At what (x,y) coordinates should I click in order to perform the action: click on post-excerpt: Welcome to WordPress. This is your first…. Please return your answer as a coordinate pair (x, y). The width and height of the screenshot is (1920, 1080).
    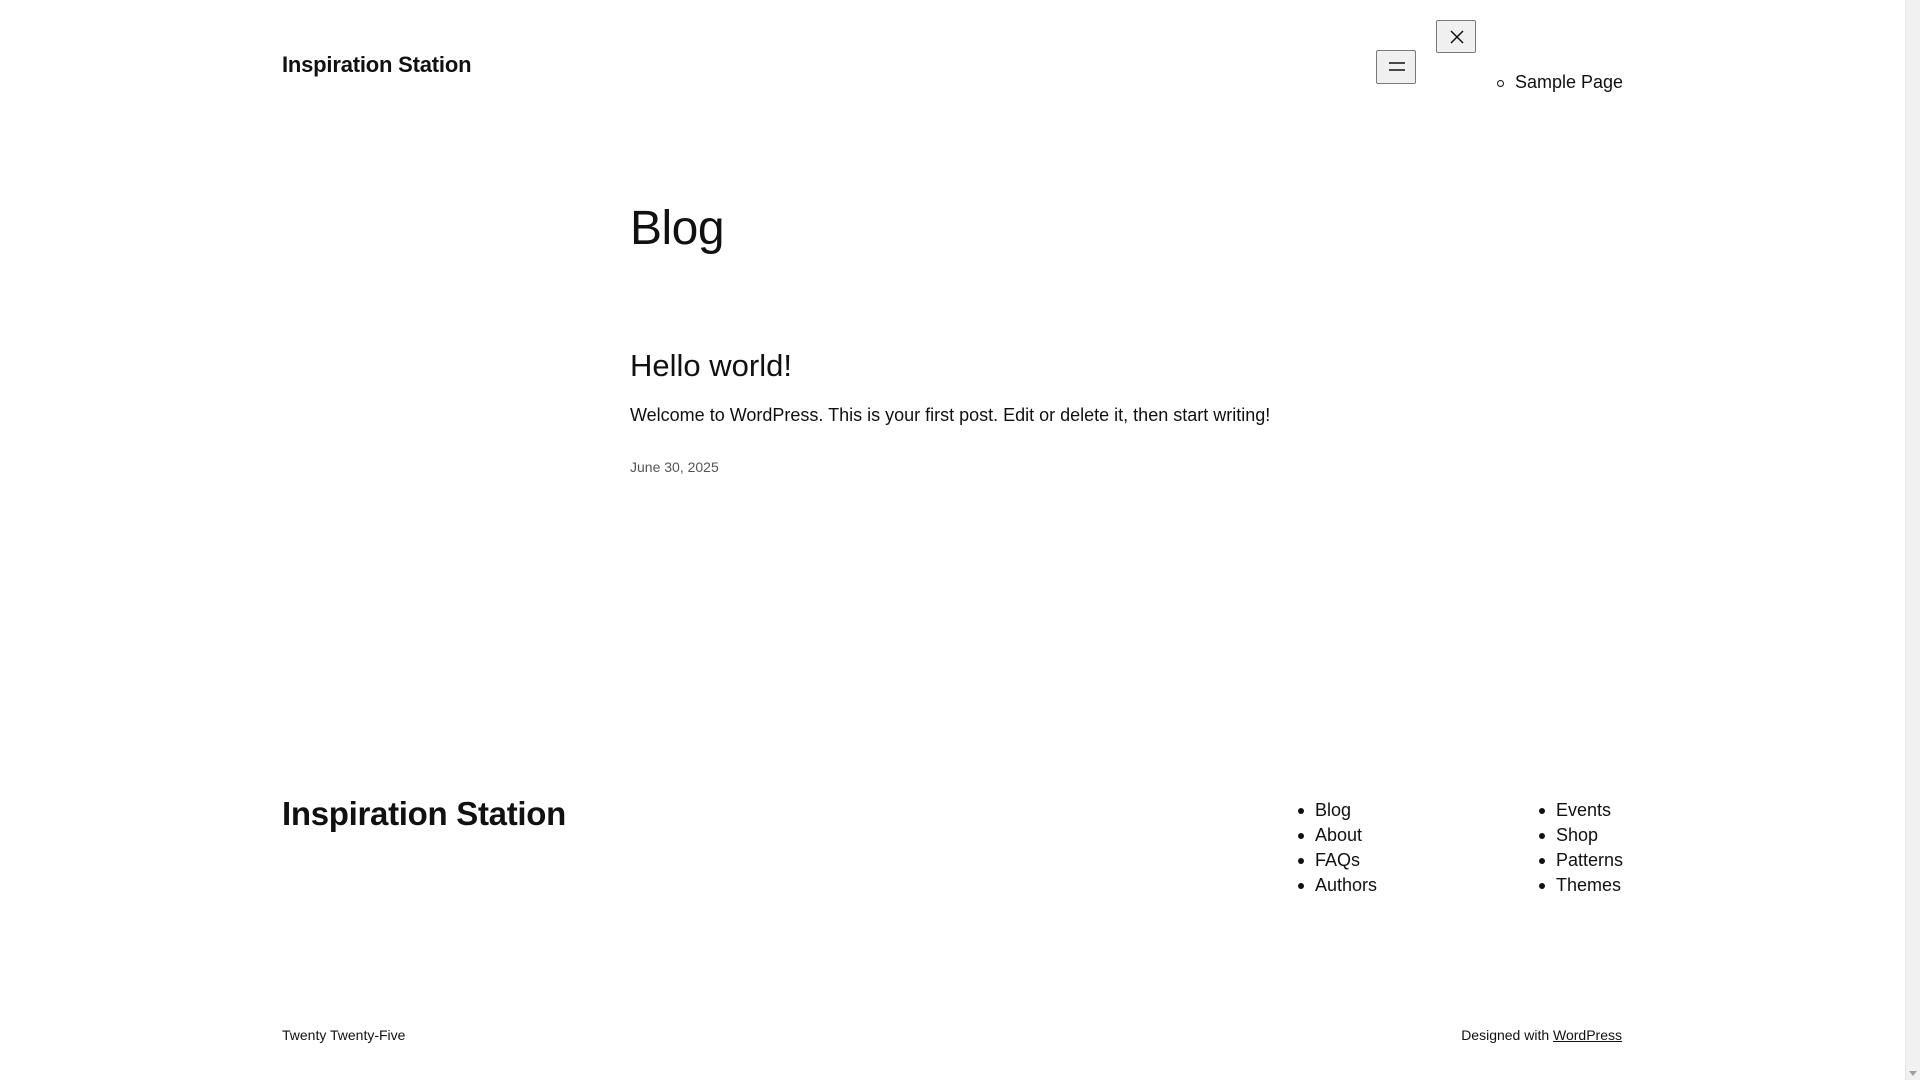
    Looking at the image, I should click on (950, 415).